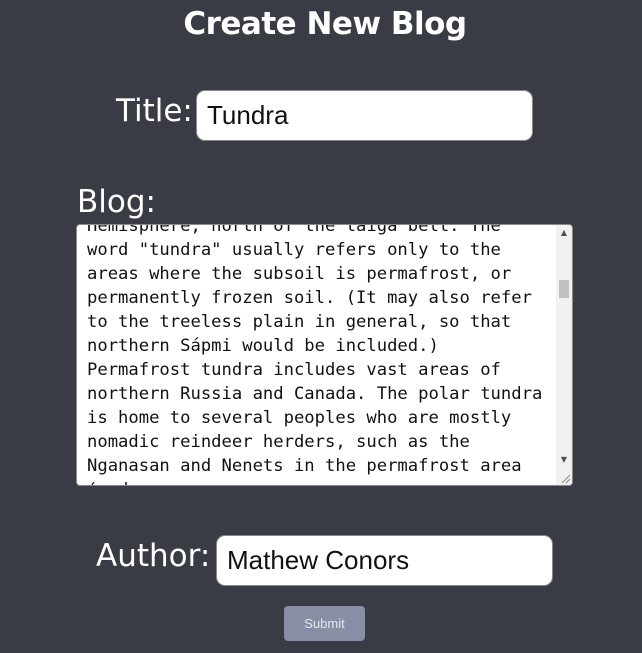 The image size is (642, 653). I want to click on title-input, so click(364, 115).